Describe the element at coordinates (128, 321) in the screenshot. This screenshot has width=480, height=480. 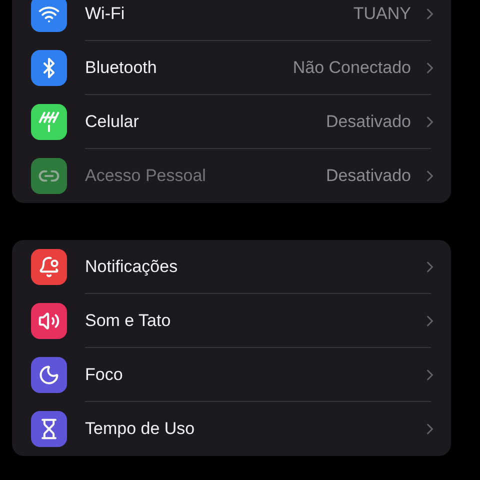
I see `row-label: Som e Tato` at that location.